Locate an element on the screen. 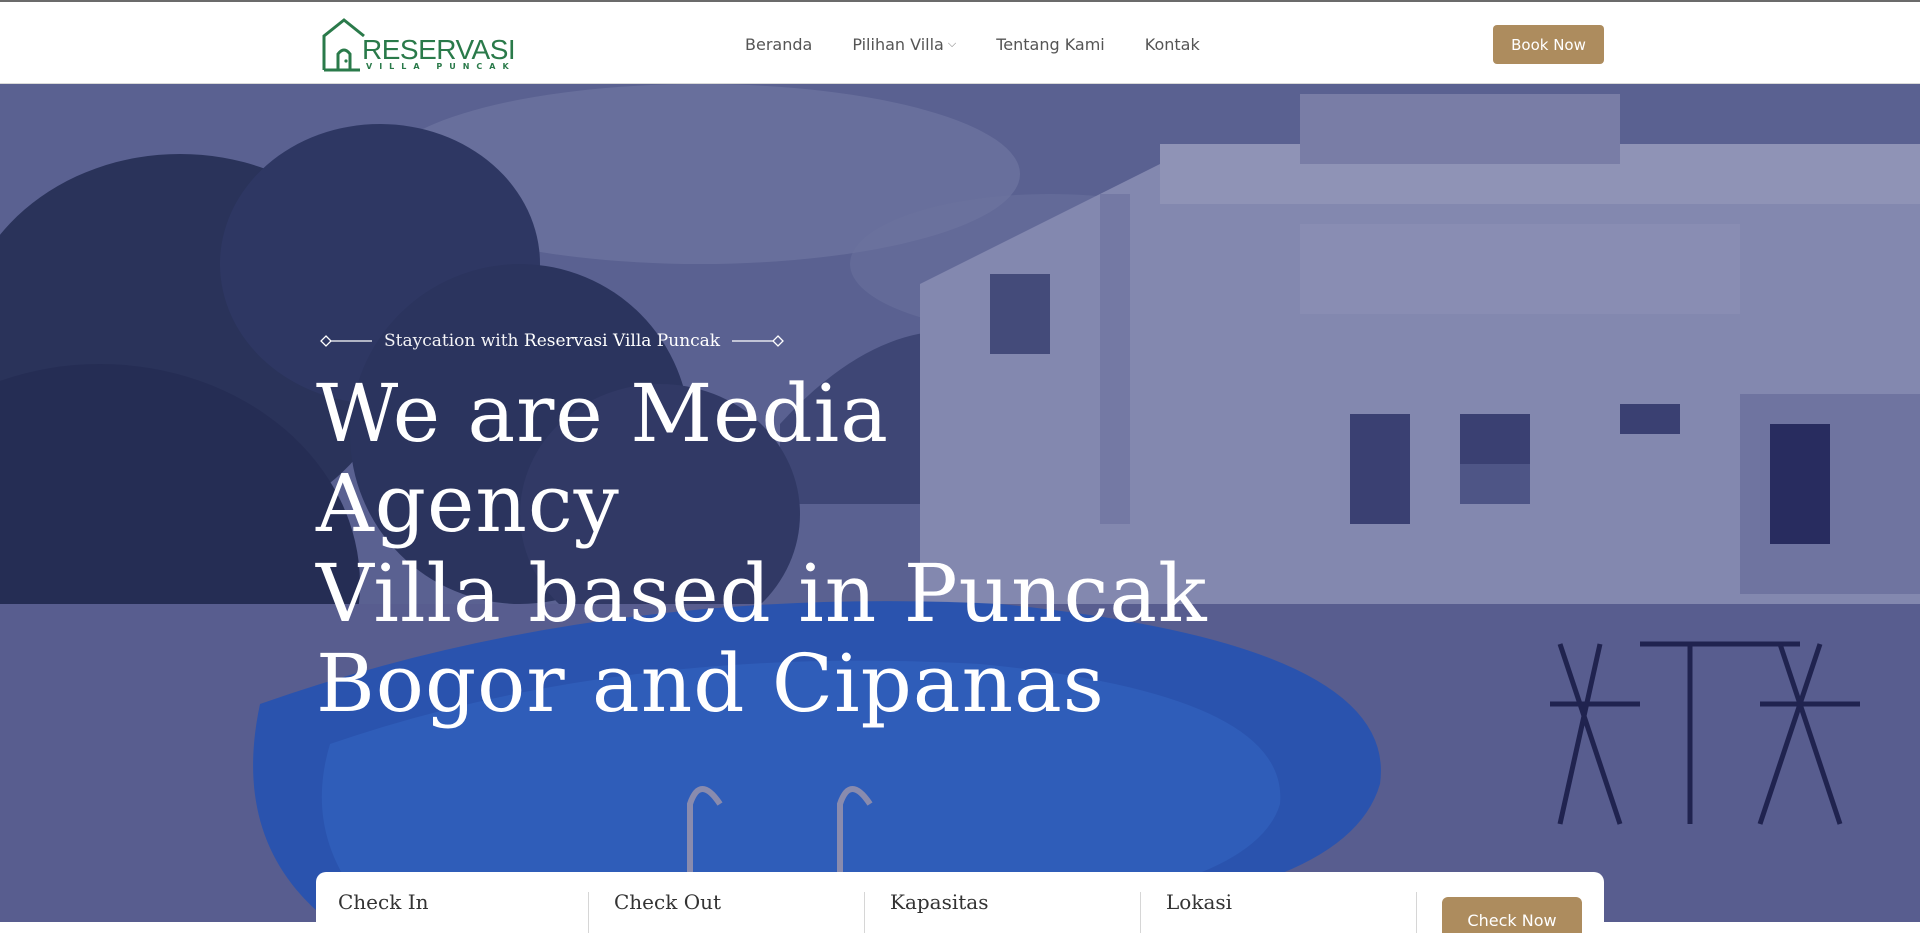 The width and height of the screenshot is (1920, 933). nav-item-pilihan-villa: Pilihan Villa ⌵ is located at coordinates (904, 44).